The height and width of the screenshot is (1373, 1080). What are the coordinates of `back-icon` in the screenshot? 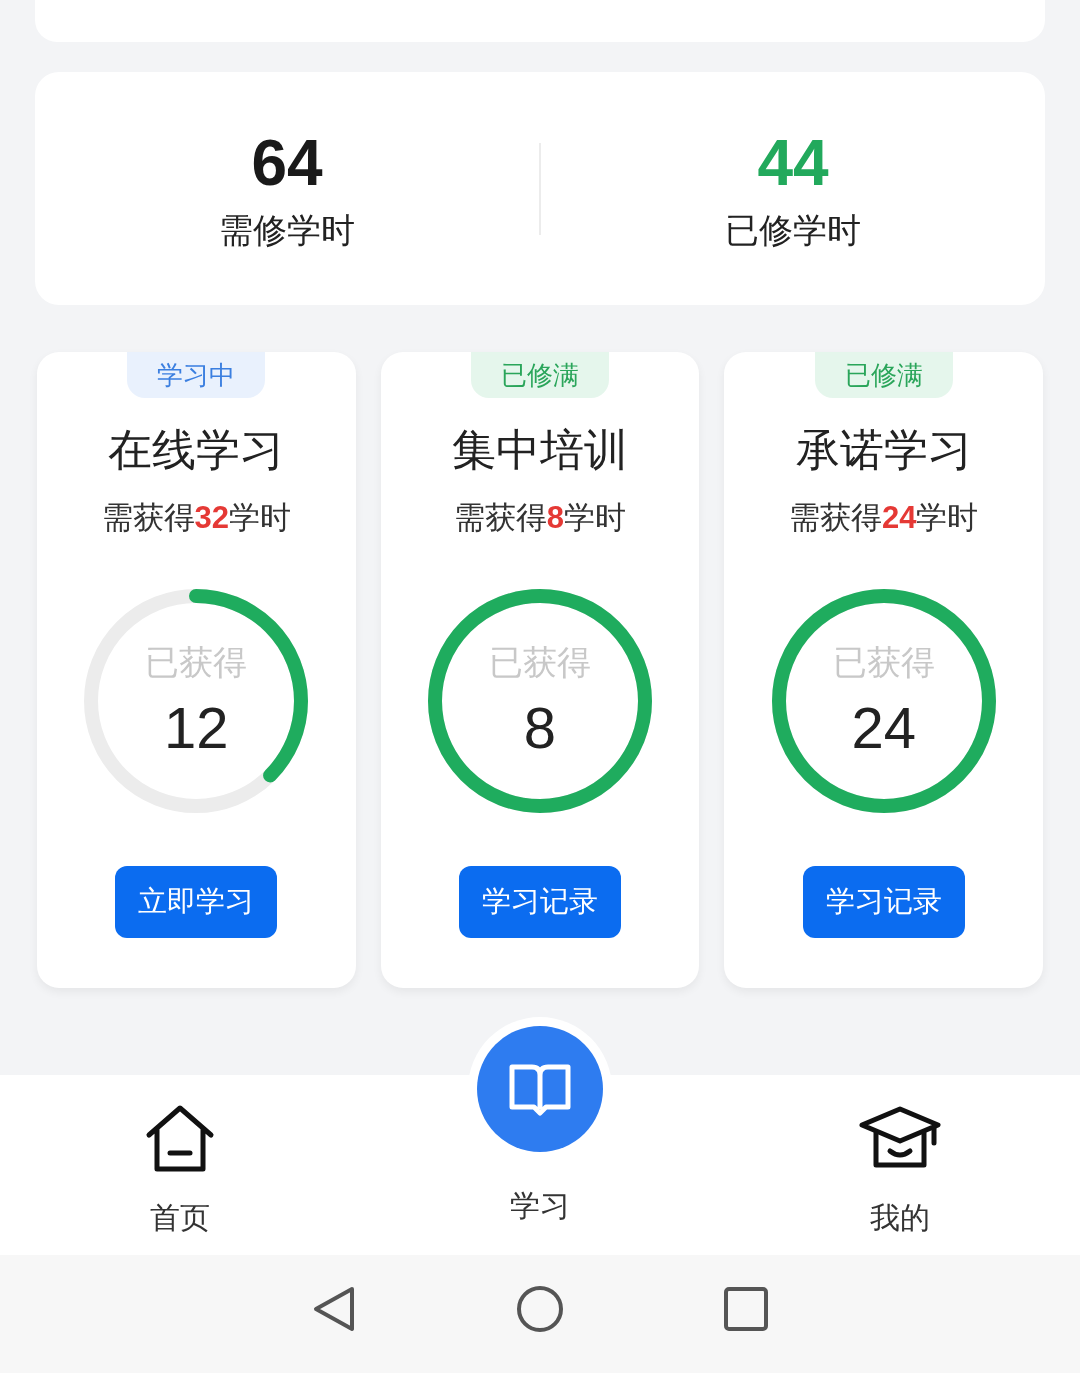 It's located at (334, 1309).